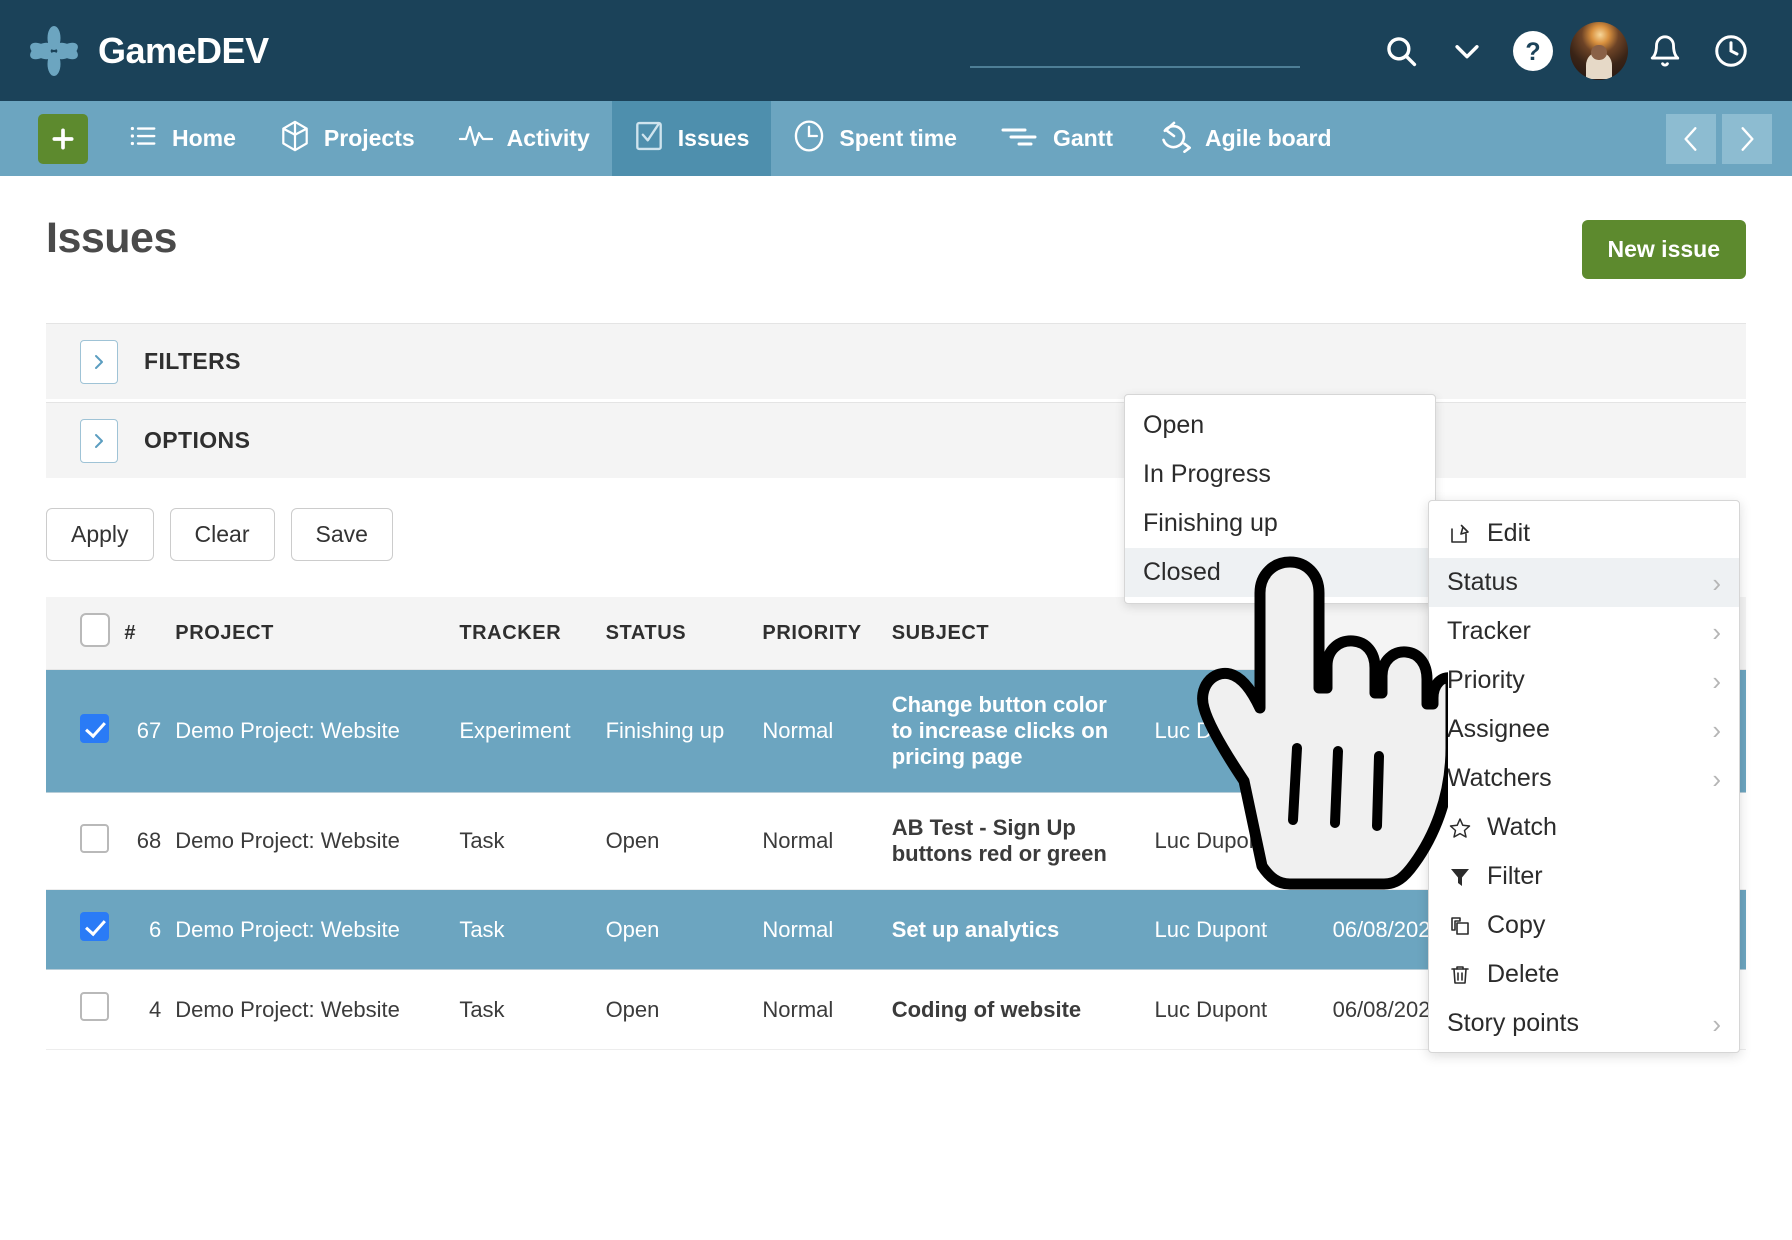 Image resolution: width=1792 pixels, height=1240 pixels. I want to click on edit-pencil-icon, so click(1460, 534).